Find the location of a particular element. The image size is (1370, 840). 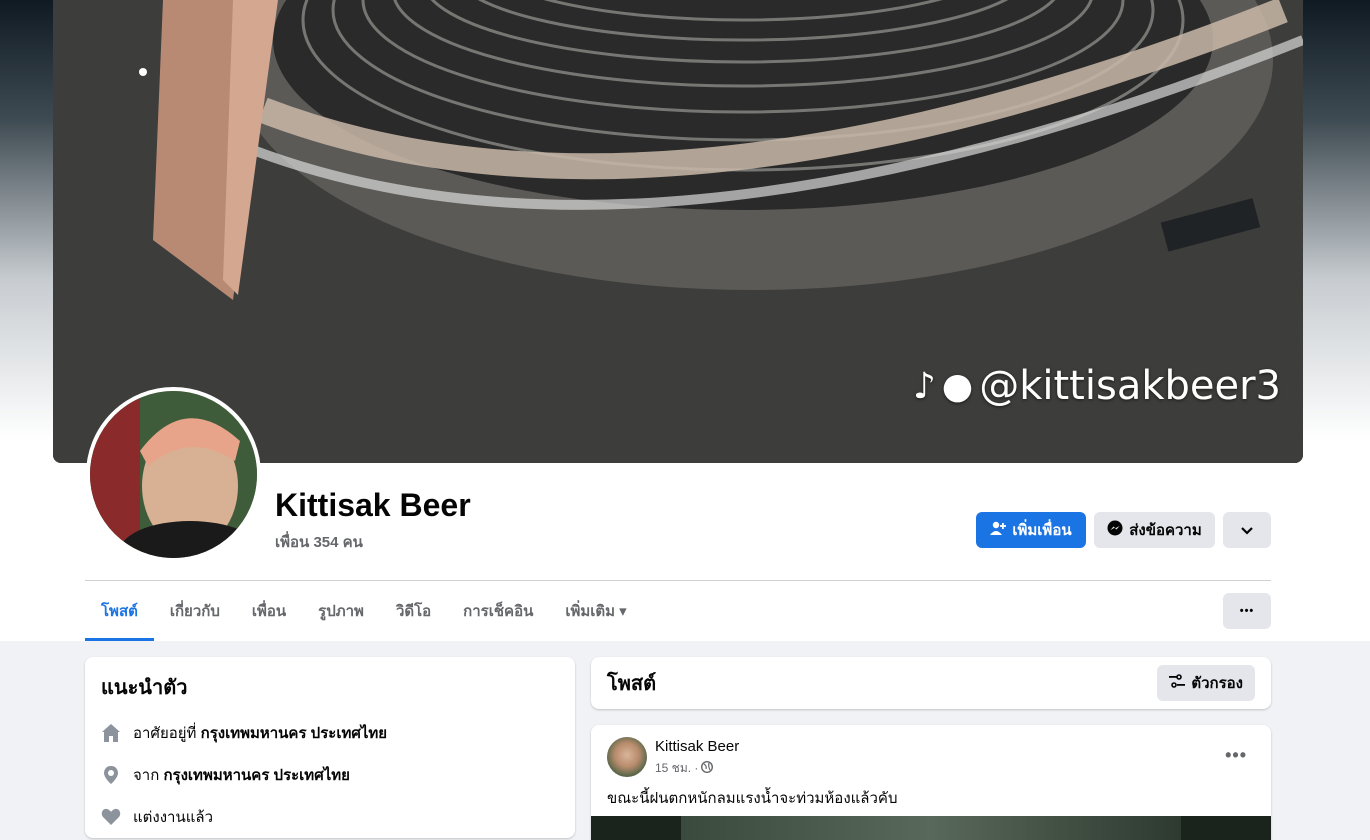

intro-title: แนะนำตัว is located at coordinates (144, 688).